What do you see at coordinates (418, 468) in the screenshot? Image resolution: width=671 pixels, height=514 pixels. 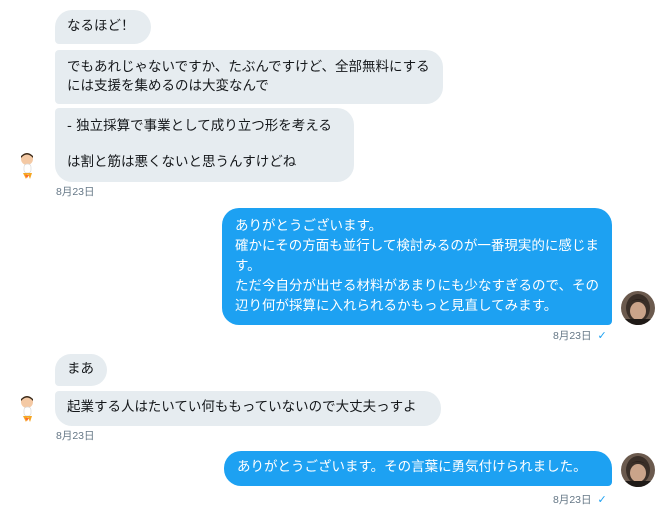 I see `message-bubble-outgoing: ありがとうございます。その言葉に勇気付けられました。` at bounding box center [418, 468].